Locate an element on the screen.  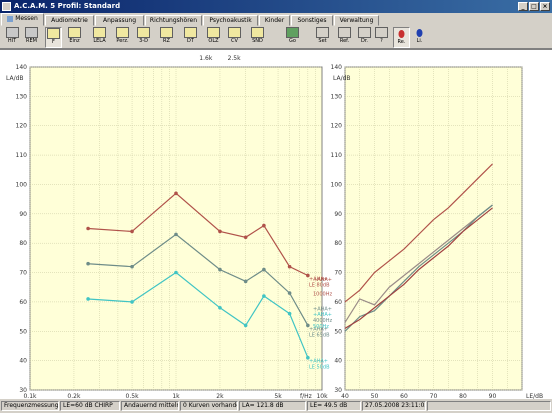
tab-sonstiges: Sonstiges is located at coordinates (312, 20).